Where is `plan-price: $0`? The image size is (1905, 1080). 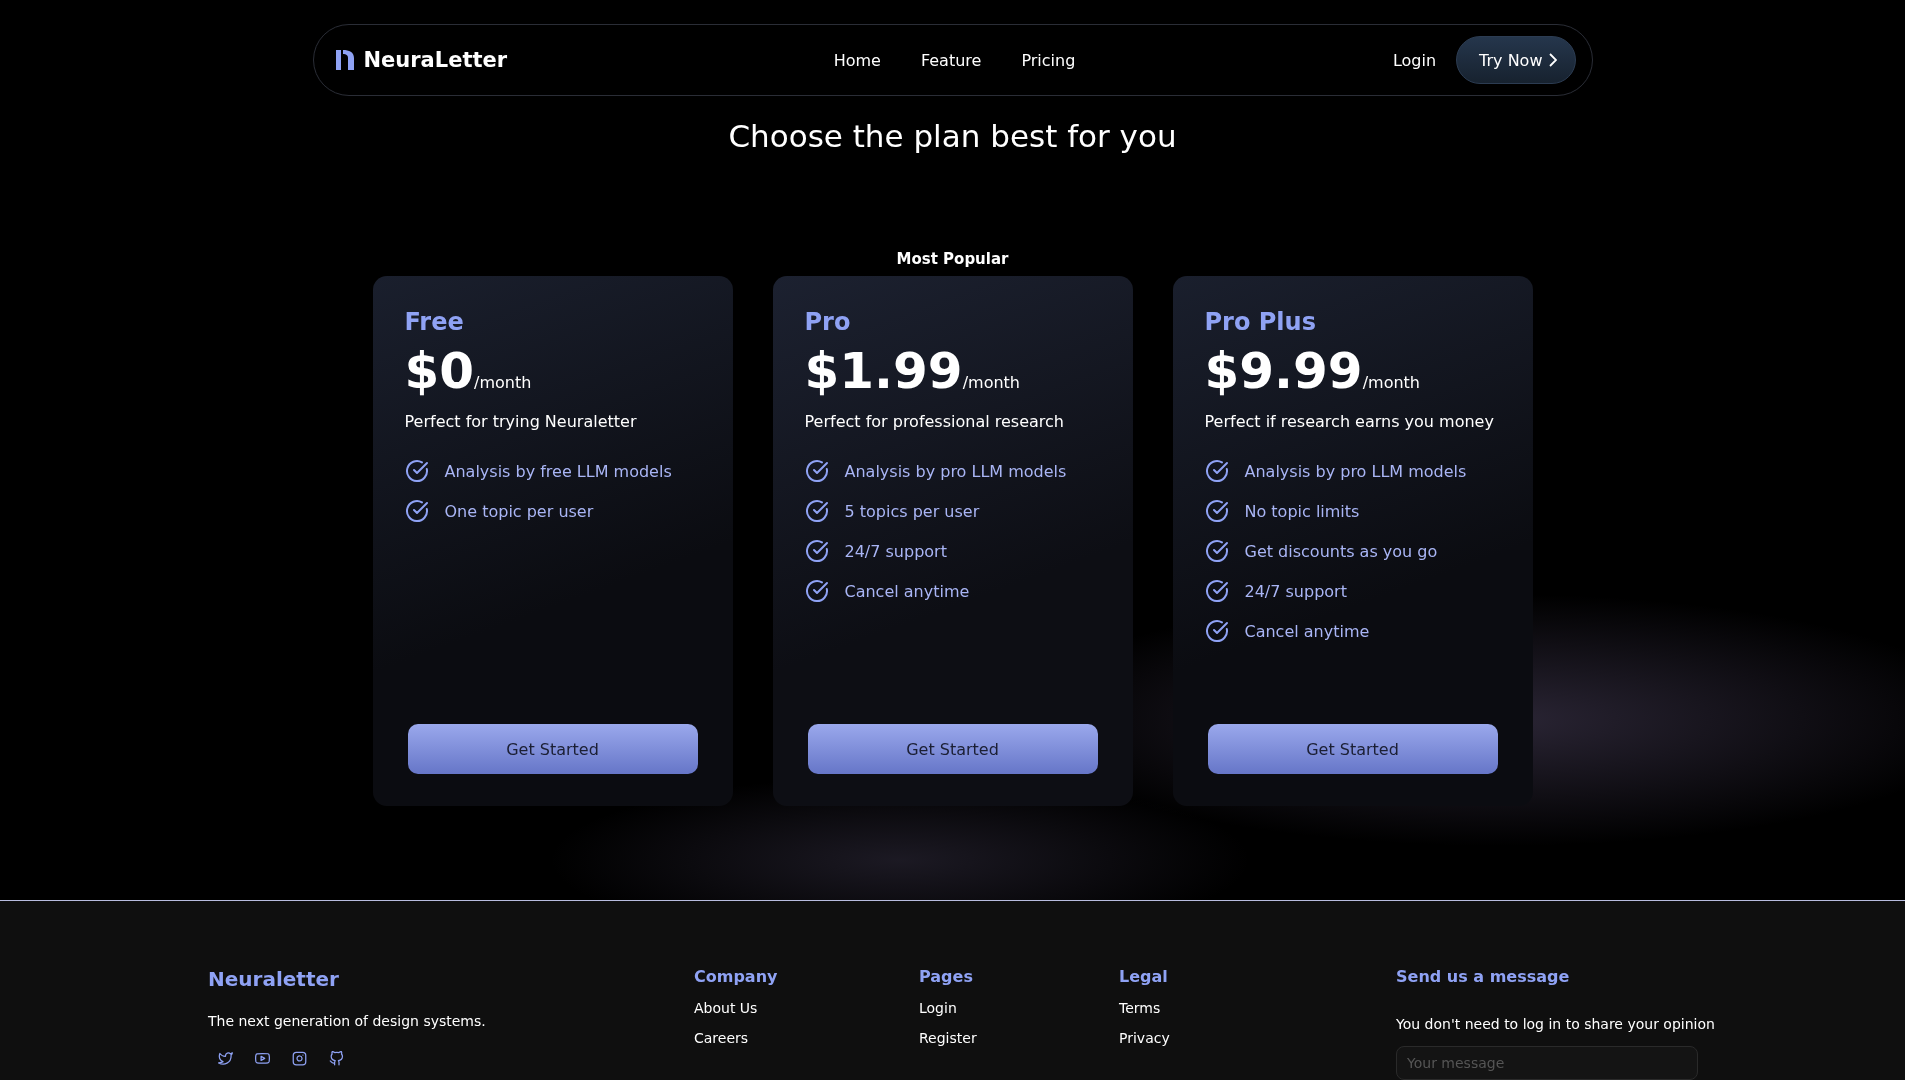 plan-price: $0 is located at coordinates (439, 371).